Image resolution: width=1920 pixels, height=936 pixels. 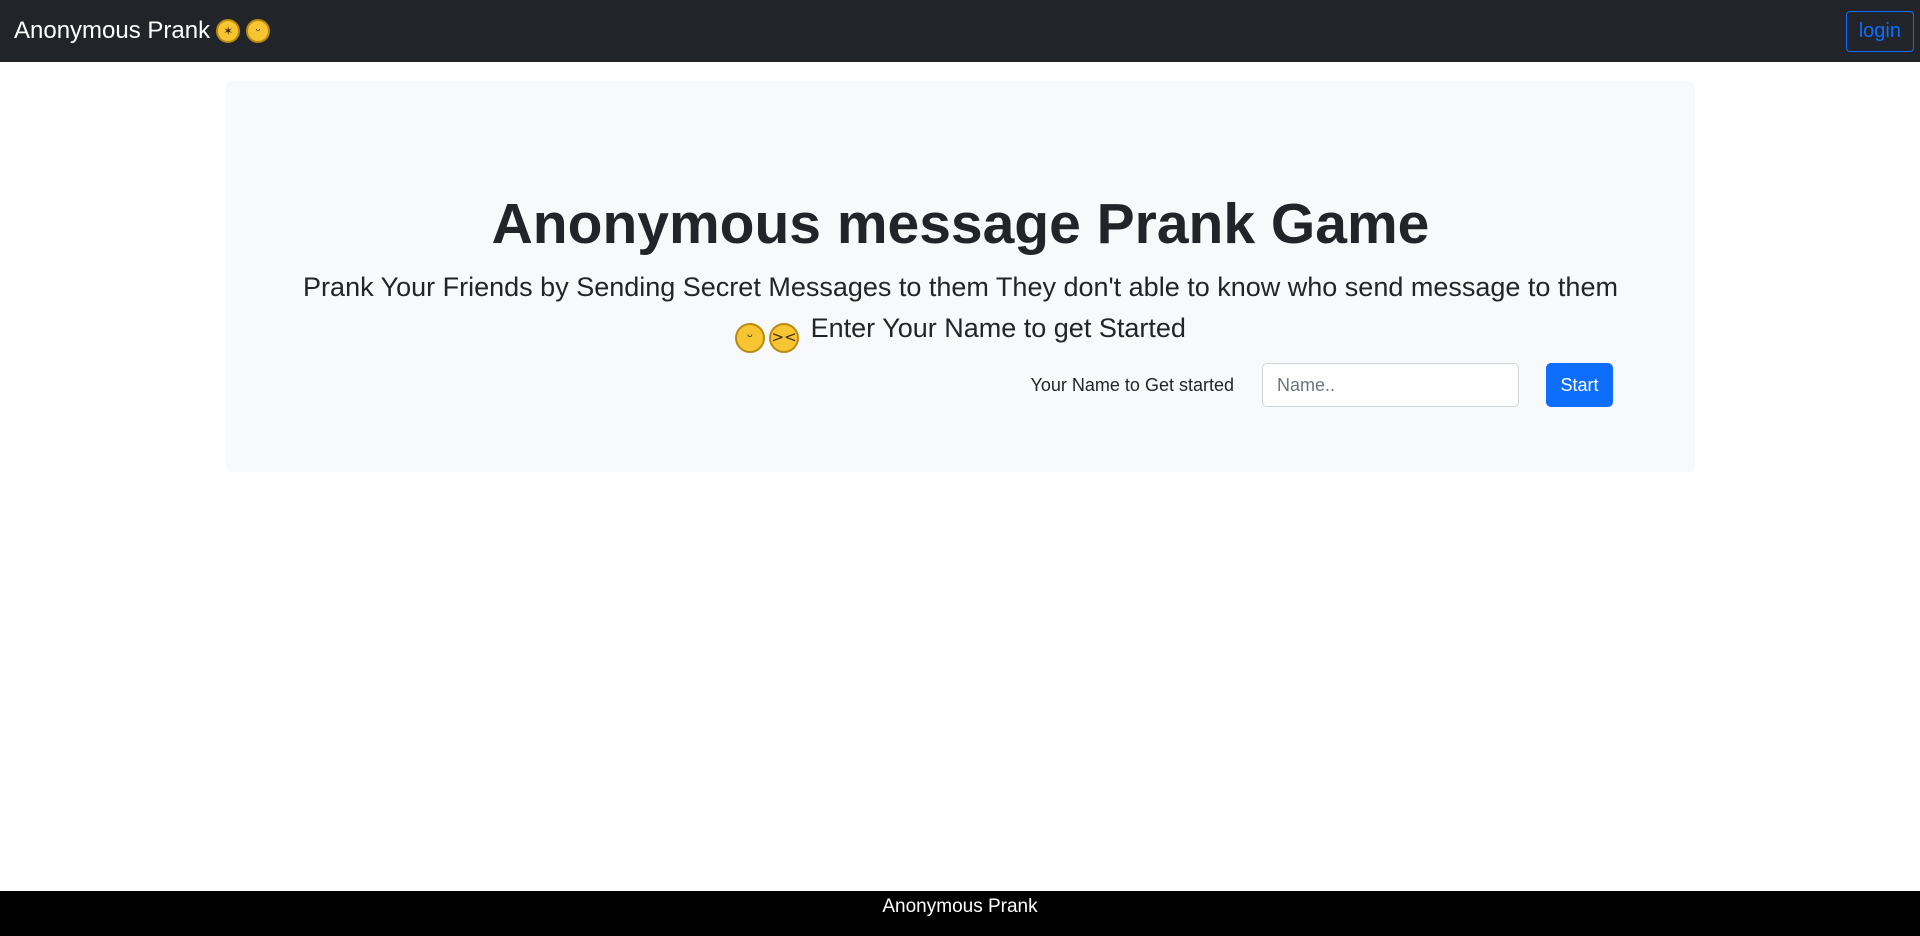 What do you see at coordinates (960, 906) in the screenshot?
I see `footer-text: Anonymous Prank` at bounding box center [960, 906].